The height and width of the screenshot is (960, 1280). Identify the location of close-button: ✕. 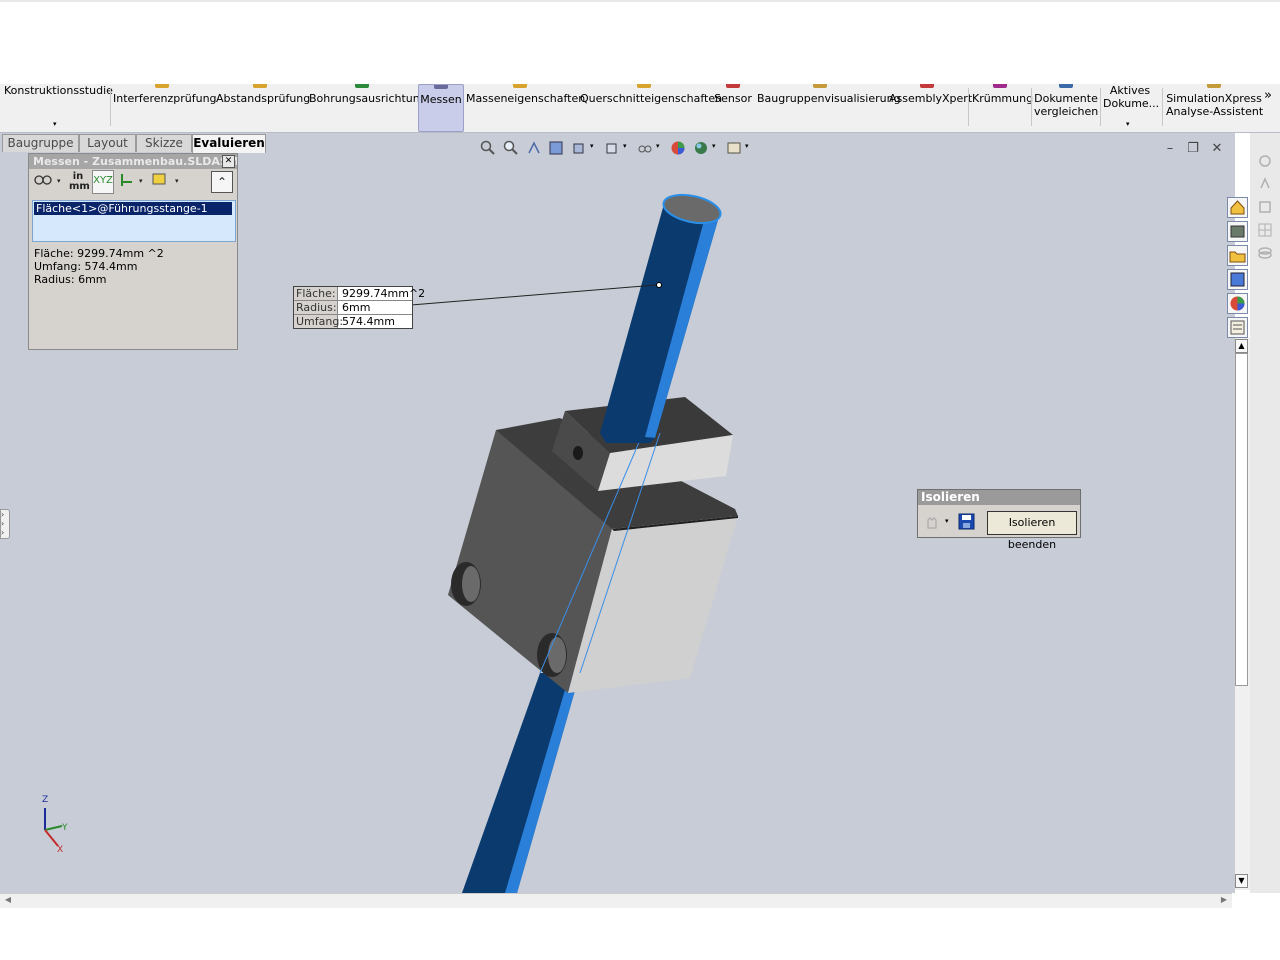
(1217, 149).